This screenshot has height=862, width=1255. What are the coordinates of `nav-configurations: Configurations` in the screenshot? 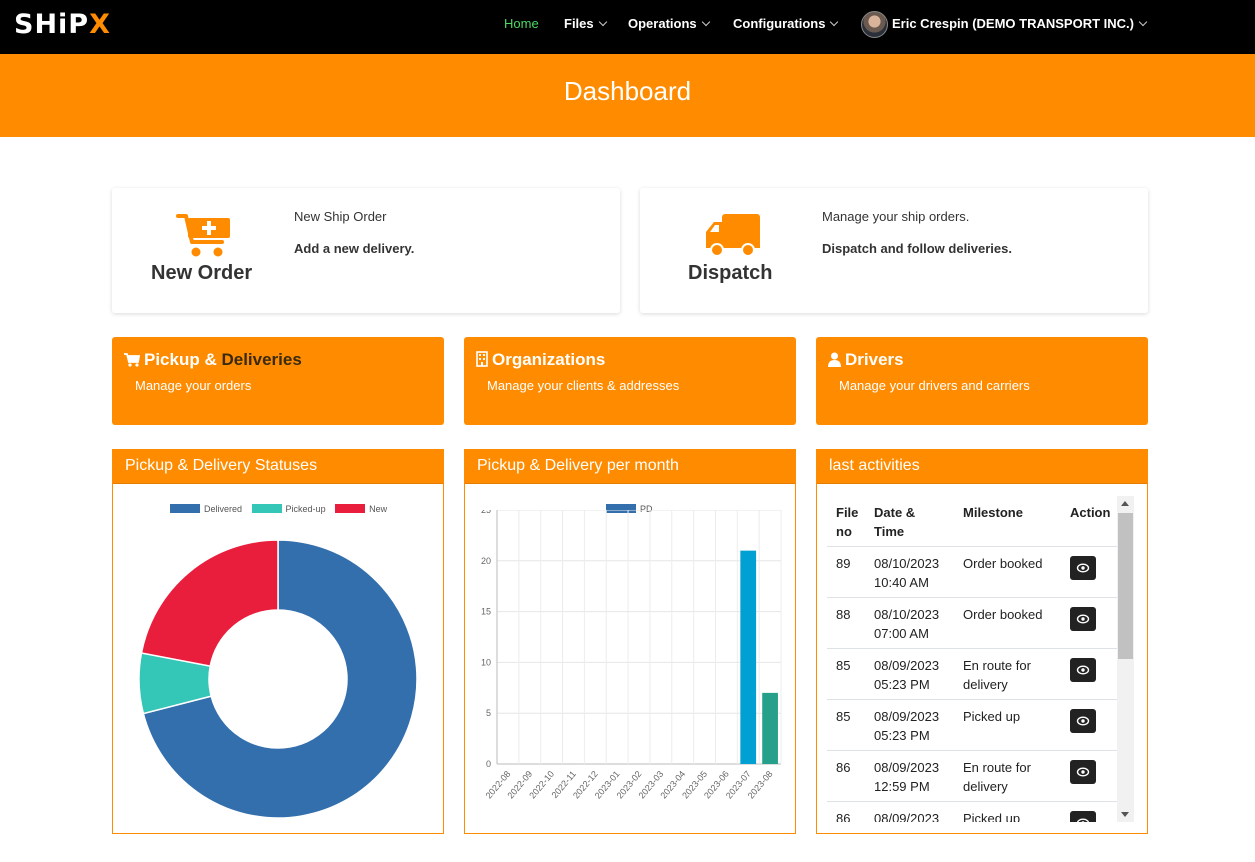 It's located at (786, 23).